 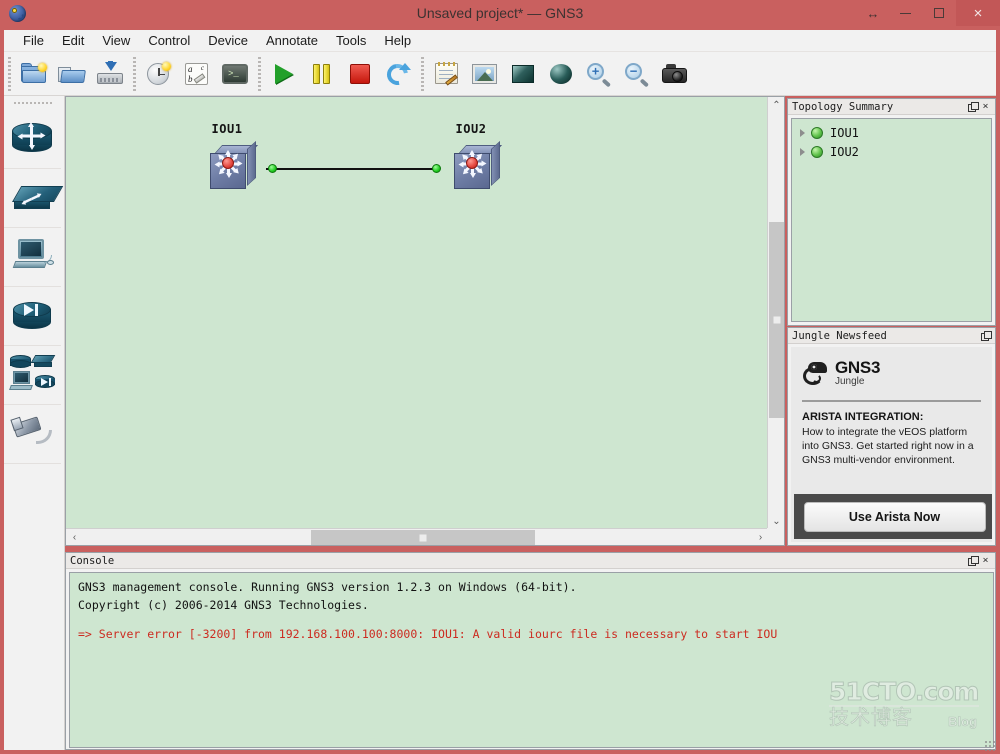 I want to click on zoom-in-button: +, so click(x=599, y=74).